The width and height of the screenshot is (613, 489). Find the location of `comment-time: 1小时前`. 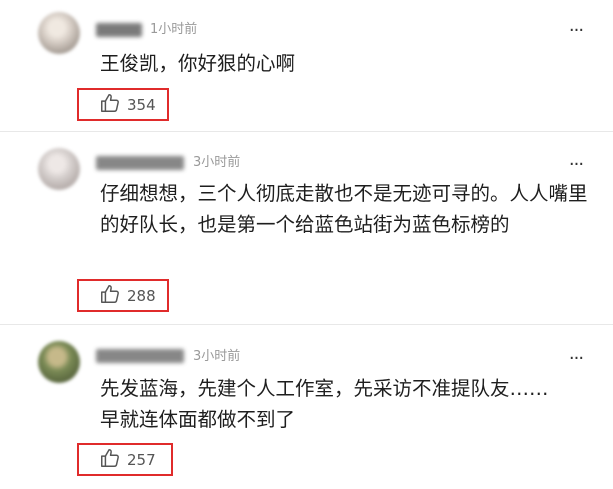

comment-time: 1小时前 is located at coordinates (174, 29).